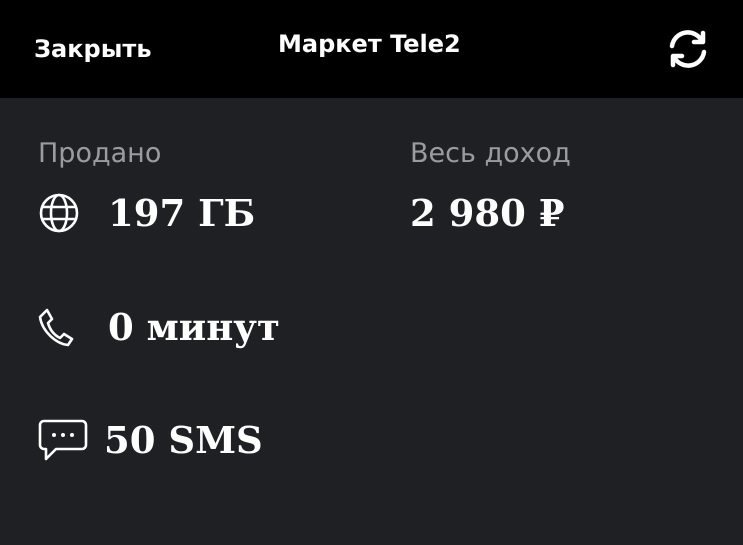 This screenshot has width=743, height=545. I want to click on globe-icon, so click(59, 213).